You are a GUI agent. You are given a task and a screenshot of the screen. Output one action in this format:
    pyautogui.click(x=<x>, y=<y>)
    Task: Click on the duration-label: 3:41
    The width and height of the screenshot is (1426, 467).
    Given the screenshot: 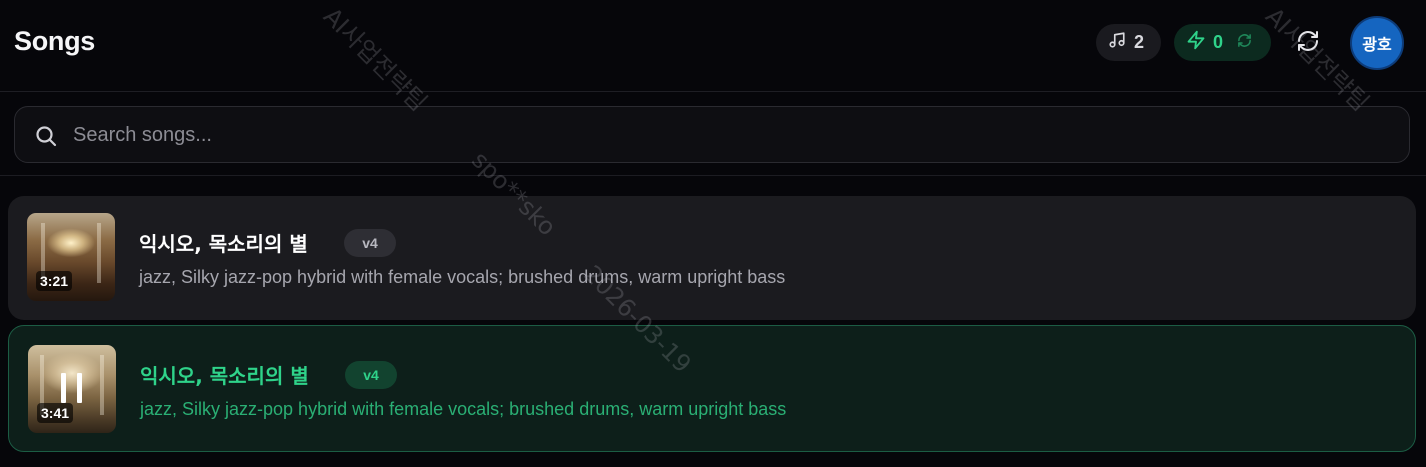 What is the action you would take?
    pyautogui.click(x=55, y=413)
    